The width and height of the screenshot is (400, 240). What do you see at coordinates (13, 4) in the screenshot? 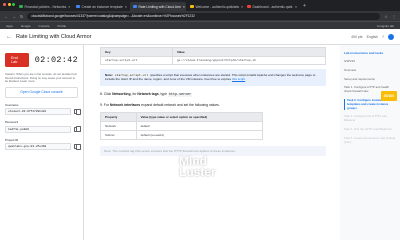
I see `maximize-window-icon` at bounding box center [13, 4].